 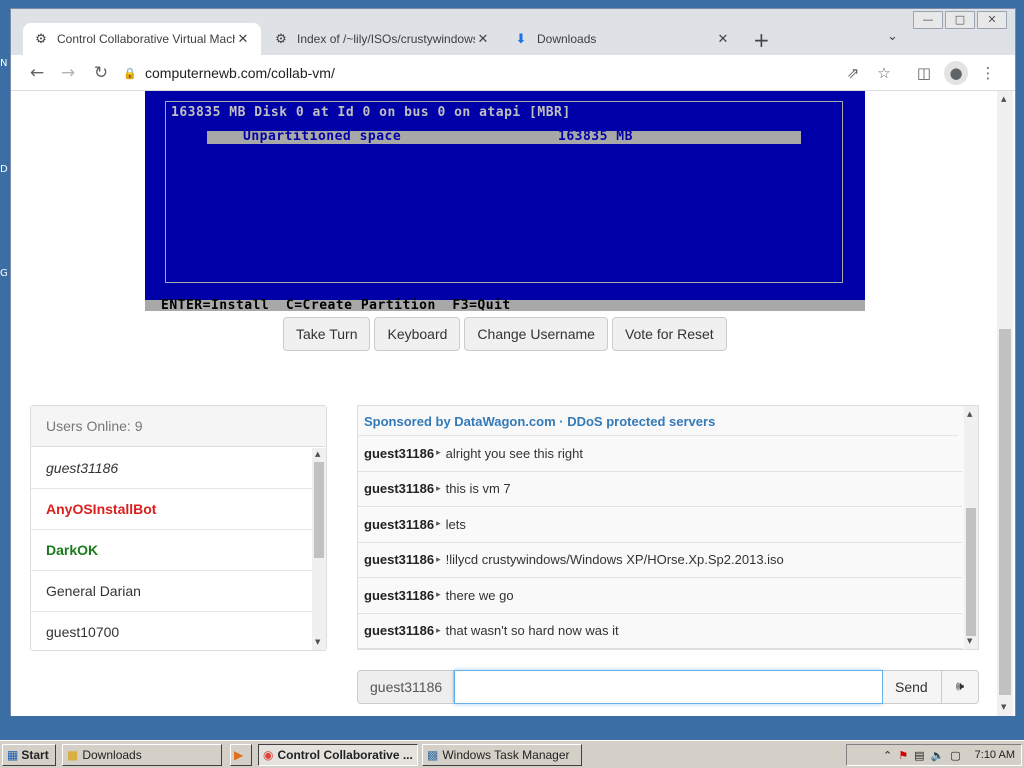 I want to click on users-scrollbar: ▲ ▼, so click(x=319, y=549).